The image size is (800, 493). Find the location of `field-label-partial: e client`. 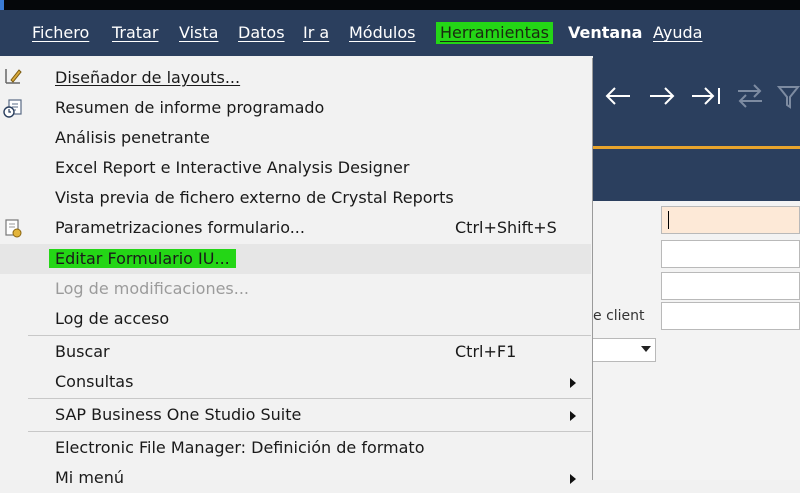

field-label-partial: e client is located at coordinates (619, 316).